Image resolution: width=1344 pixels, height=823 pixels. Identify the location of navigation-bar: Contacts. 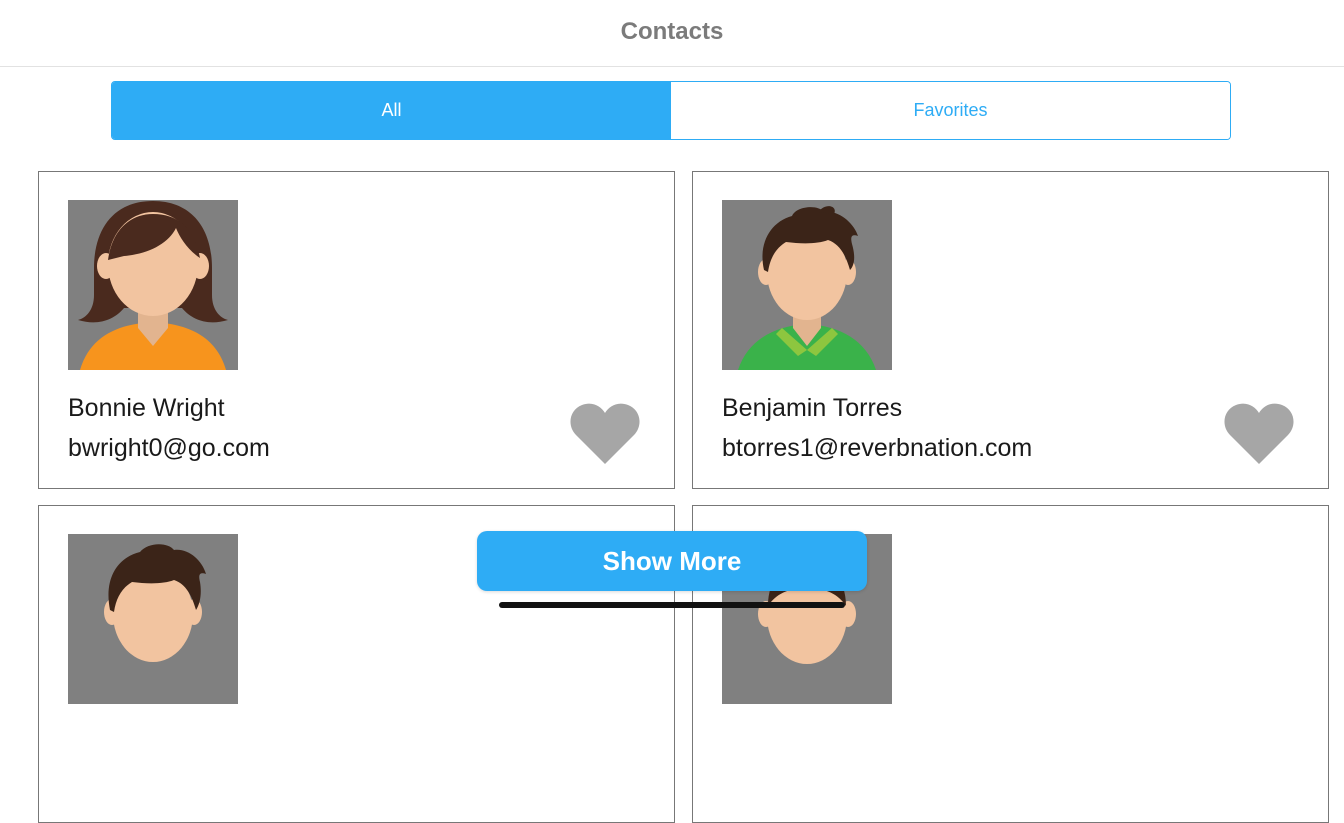
(672, 33).